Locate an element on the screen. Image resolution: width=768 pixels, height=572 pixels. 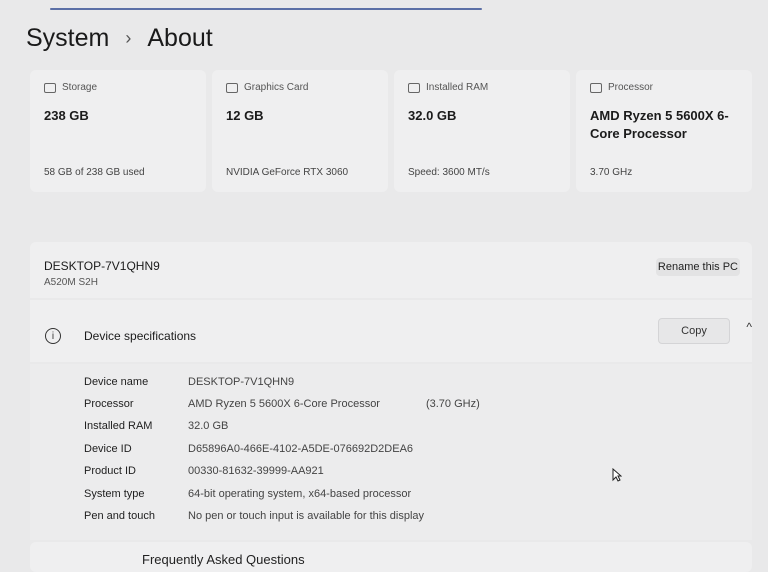
card-label: Graphics Card is located at coordinates (276, 87).